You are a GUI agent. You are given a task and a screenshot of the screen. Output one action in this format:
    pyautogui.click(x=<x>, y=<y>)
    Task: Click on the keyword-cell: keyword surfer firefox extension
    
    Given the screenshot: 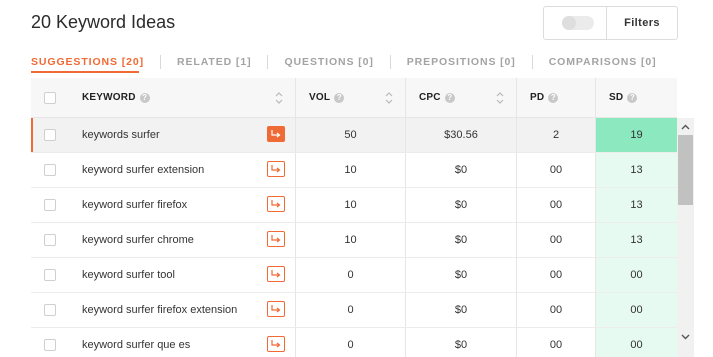 What is the action you would take?
    pyautogui.click(x=182, y=310)
    